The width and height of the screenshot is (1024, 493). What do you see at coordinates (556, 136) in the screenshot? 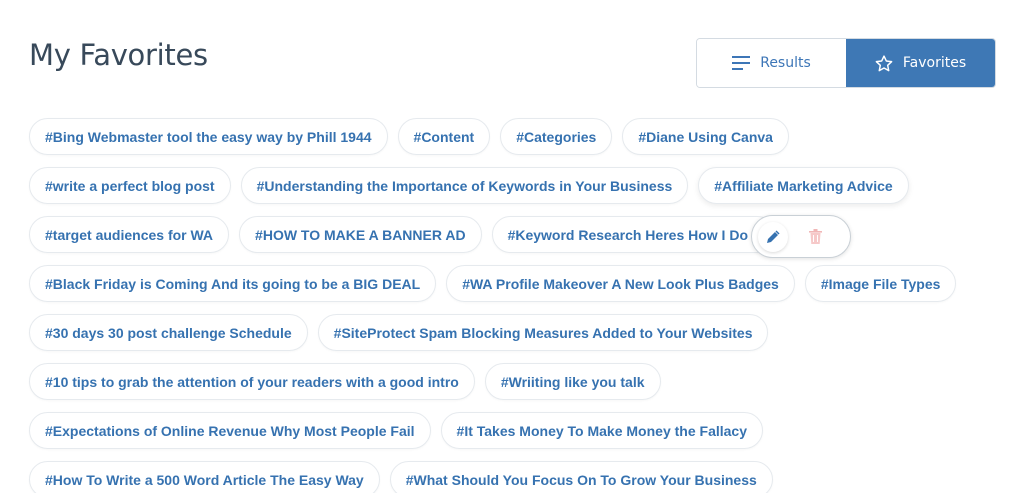
I see `favorite-tag: #Categories` at bounding box center [556, 136].